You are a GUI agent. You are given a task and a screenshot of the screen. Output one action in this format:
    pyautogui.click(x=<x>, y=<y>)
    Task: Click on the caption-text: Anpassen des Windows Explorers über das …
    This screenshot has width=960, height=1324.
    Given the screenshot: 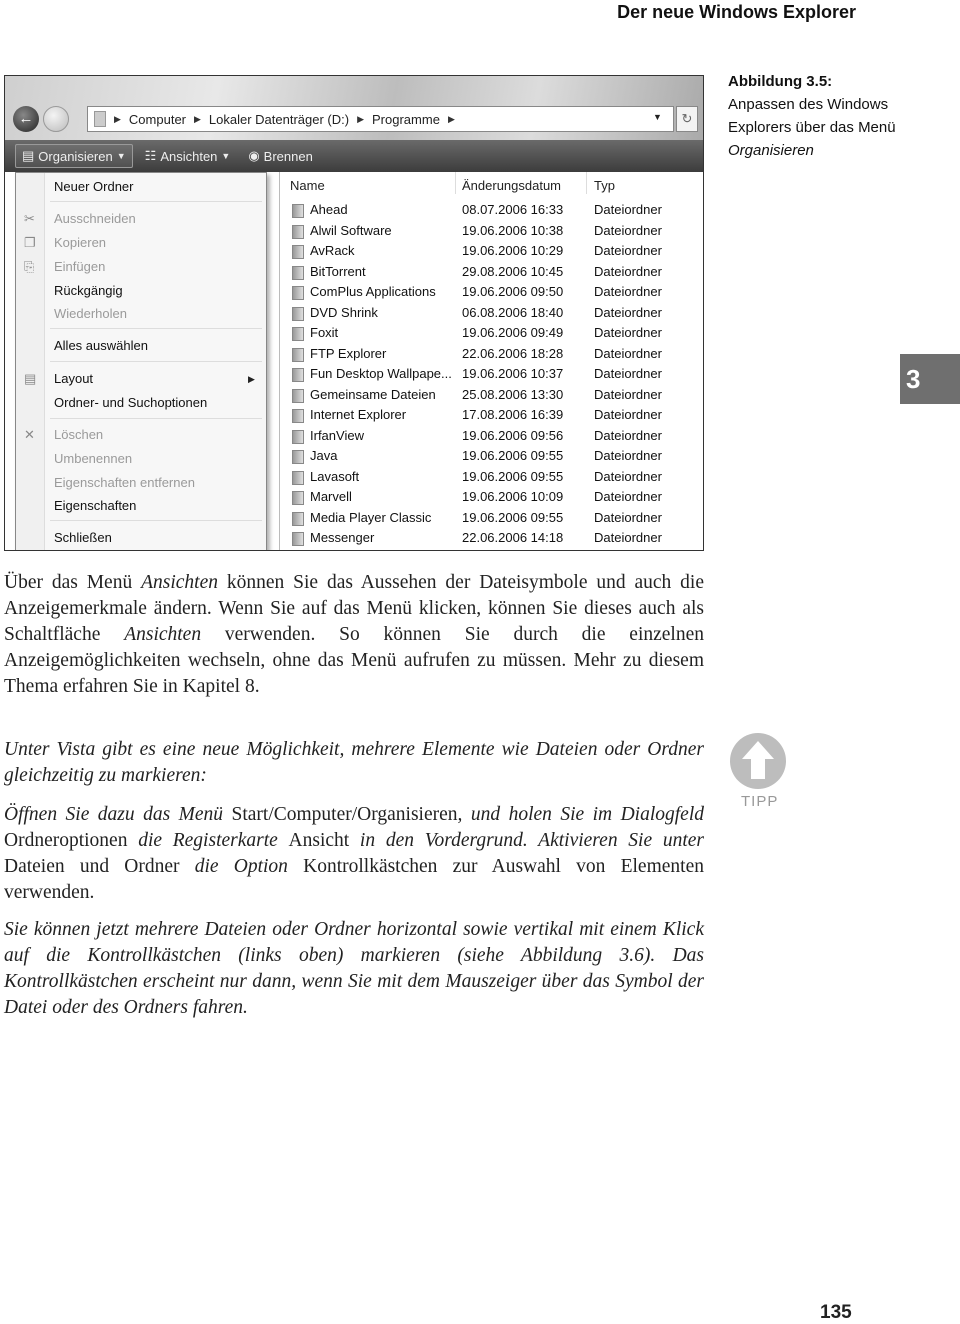 What is the action you would take?
    pyautogui.click(x=812, y=116)
    